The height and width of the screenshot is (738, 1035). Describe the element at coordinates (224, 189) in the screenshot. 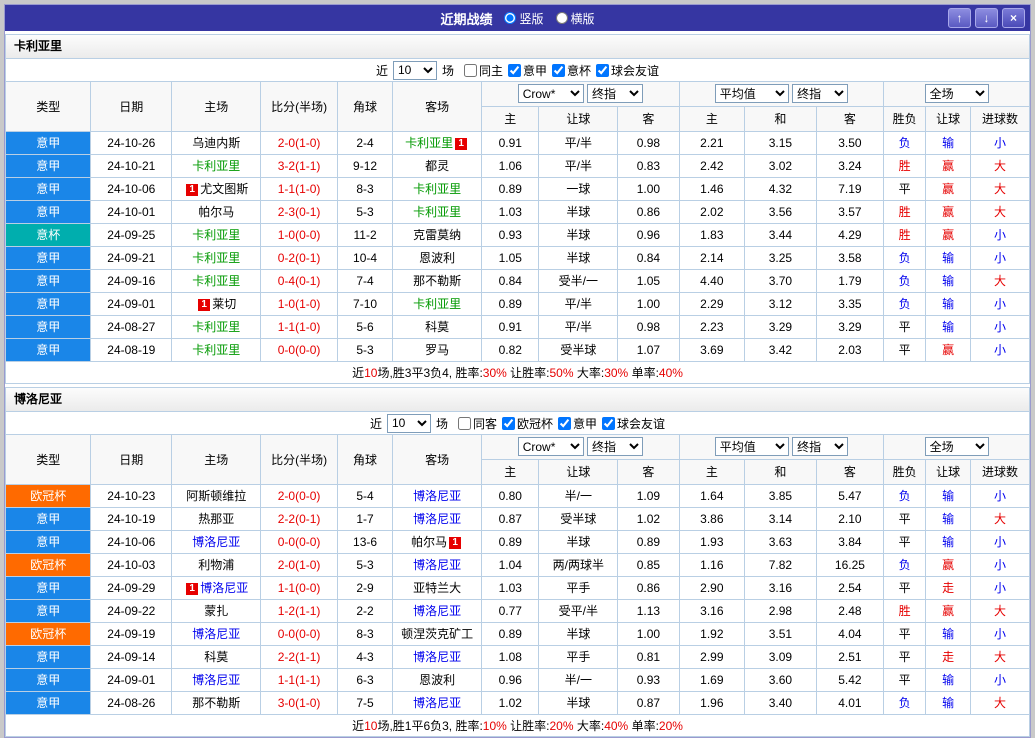

I see `team-name: 尤文图斯` at that location.